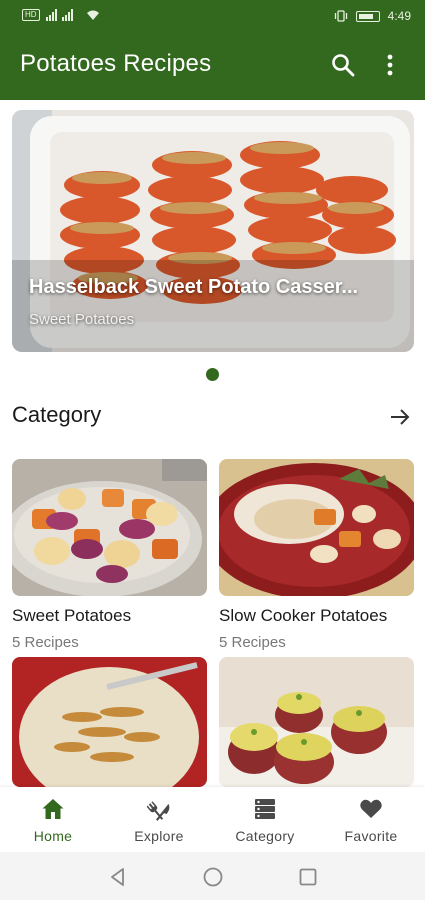 The image size is (425, 900). What do you see at coordinates (400, 417) in the screenshot?
I see `arrow-right-icon` at bounding box center [400, 417].